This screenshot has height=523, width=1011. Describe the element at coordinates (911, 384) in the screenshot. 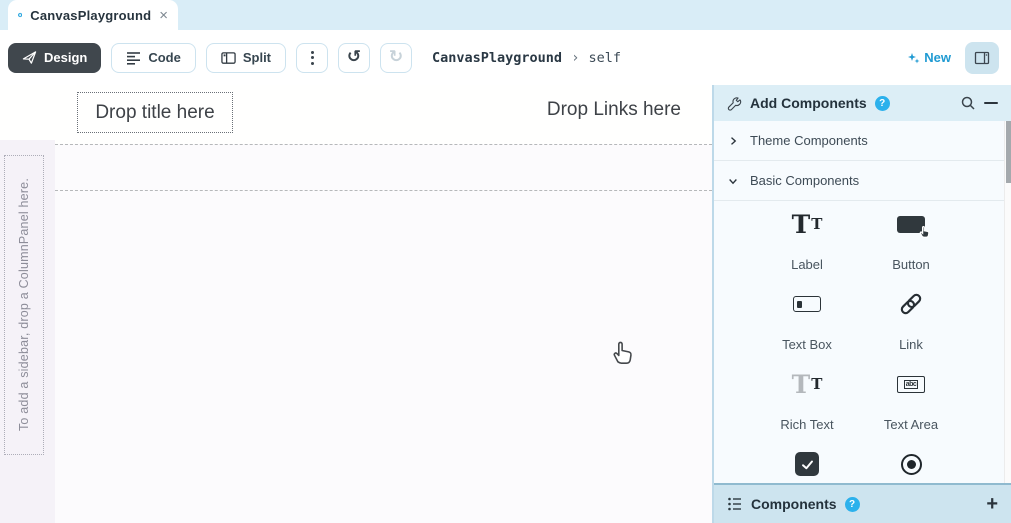

I see `textarea-icon: abc` at that location.